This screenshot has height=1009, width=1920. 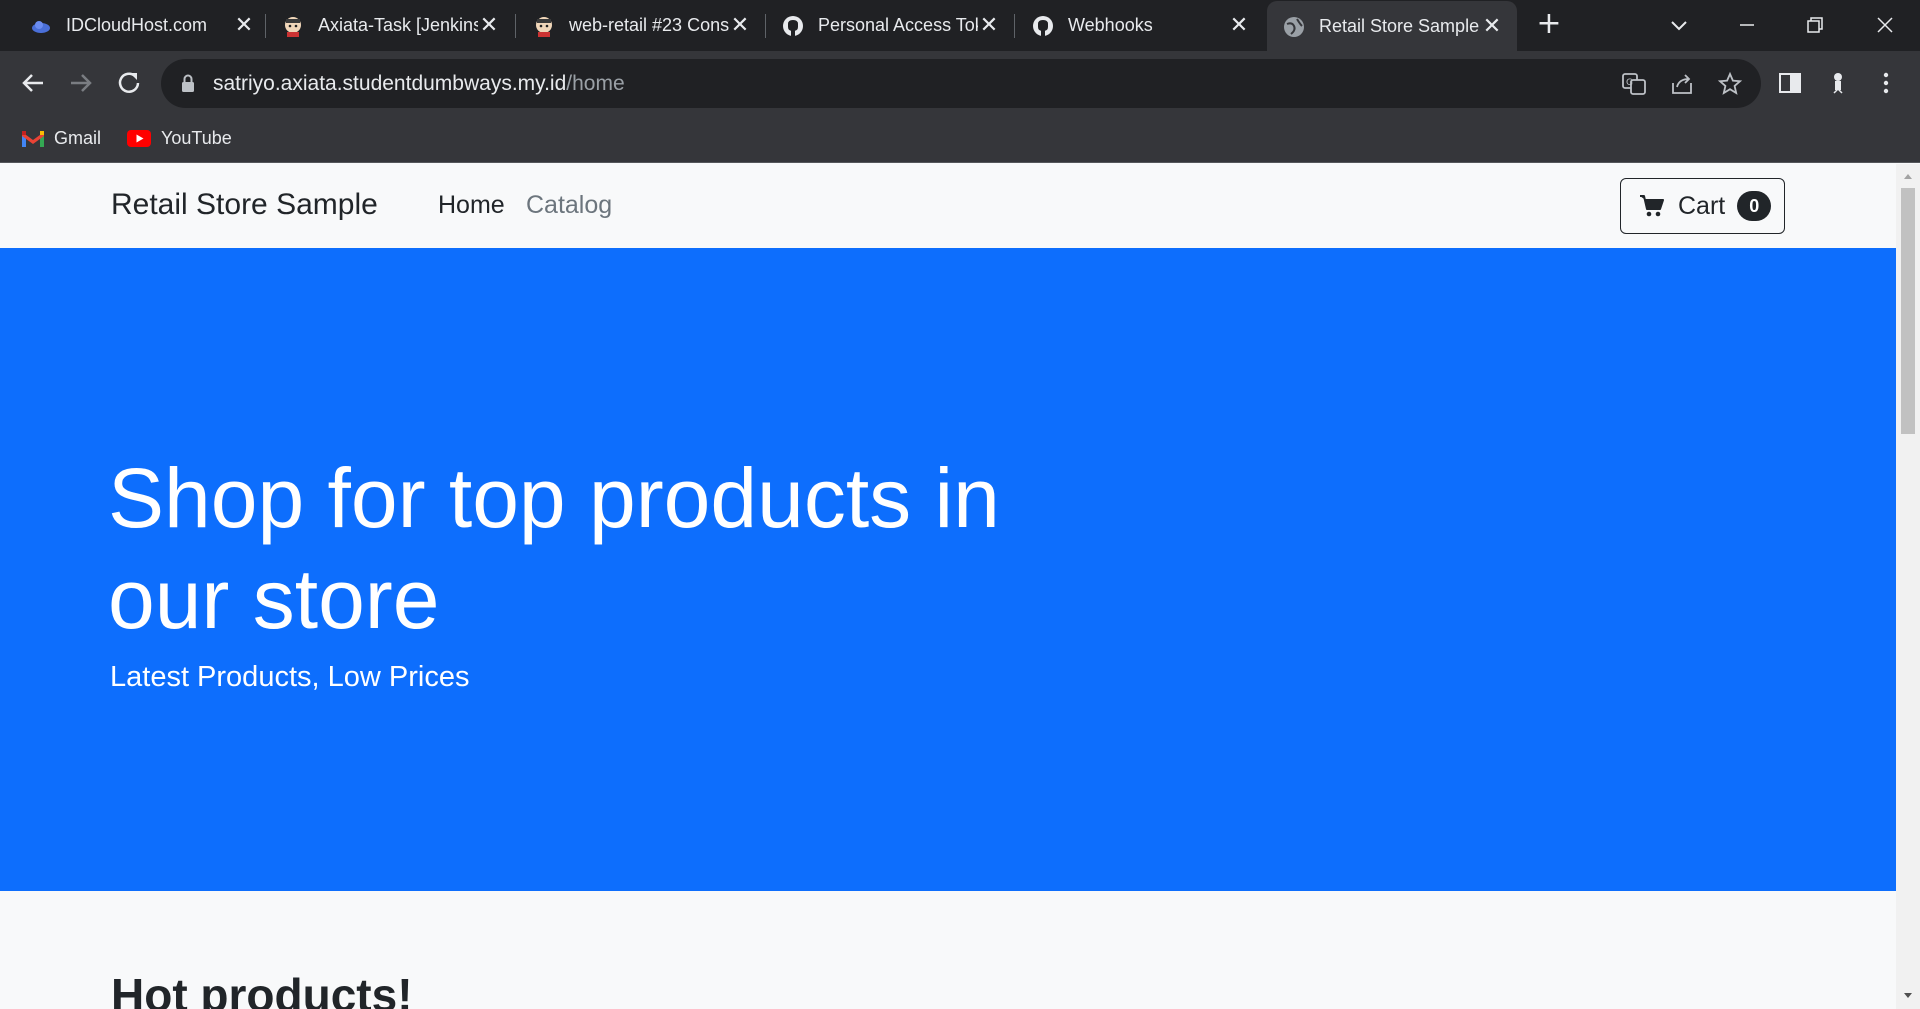 I want to click on browser-tab-3: web-retail #23 Console [Jenkins] ✕, so click(x=642, y=25).